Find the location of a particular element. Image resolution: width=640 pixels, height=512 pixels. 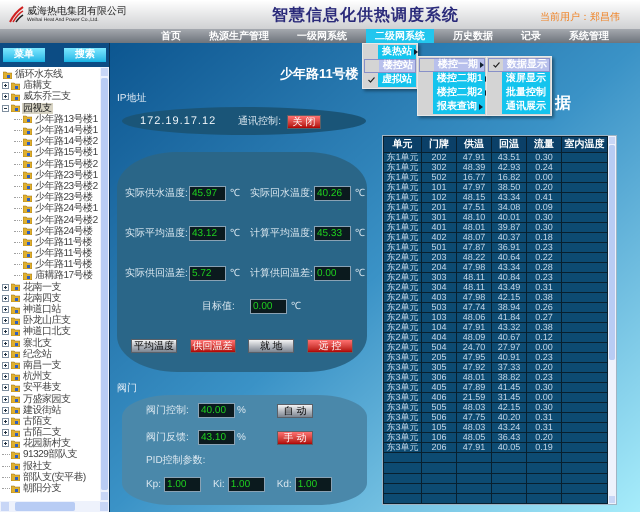

toggle-button: 关 闭 is located at coordinates (304, 122).